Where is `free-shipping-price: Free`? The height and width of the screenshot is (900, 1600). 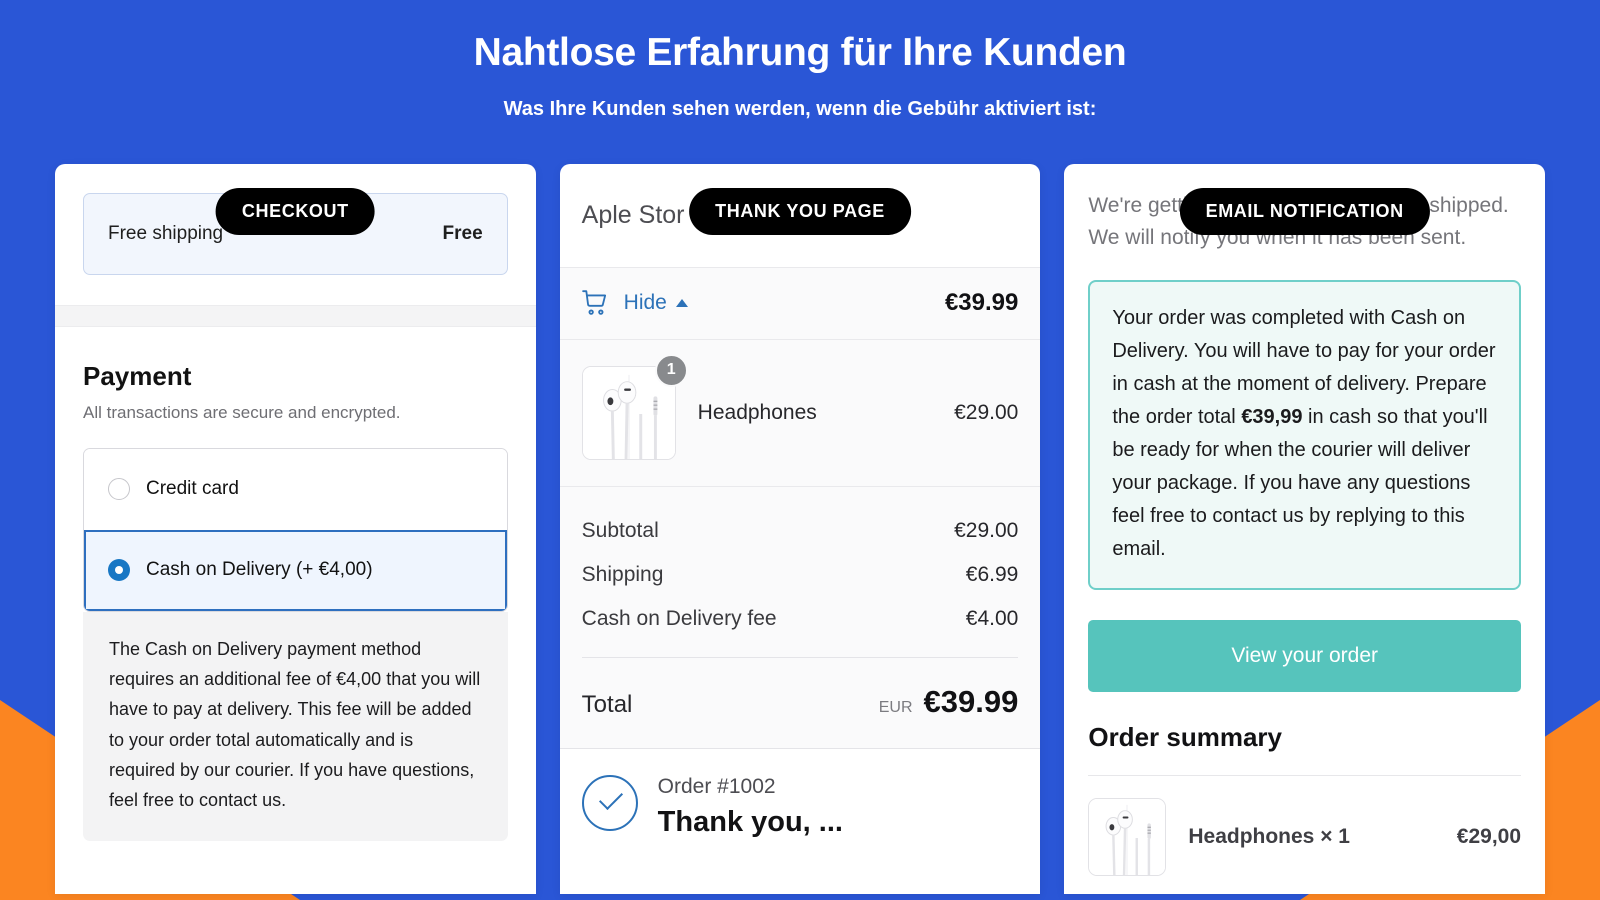 free-shipping-price: Free is located at coordinates (462, 233).